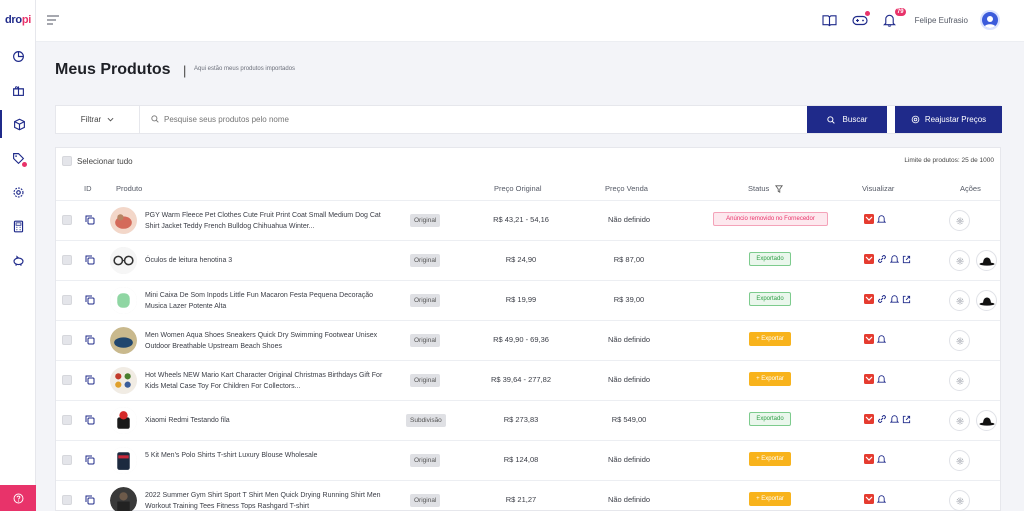 The image size is (1024, 511). What do you see at coordinates (948, 119) in the screenshot?
I see `reajustar-precos-button: Reajustar Preços` at bounding box center [948, 119].